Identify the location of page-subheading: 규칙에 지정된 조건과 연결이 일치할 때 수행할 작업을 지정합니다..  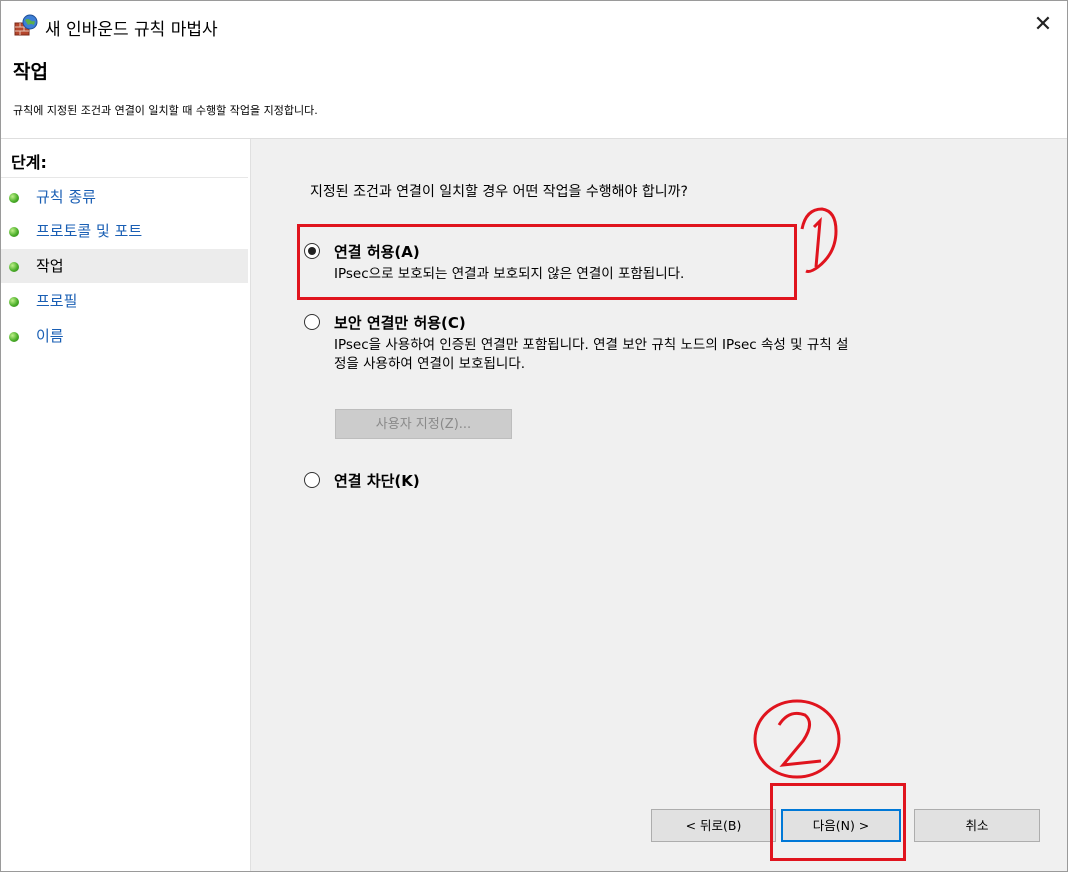
(165, 110).